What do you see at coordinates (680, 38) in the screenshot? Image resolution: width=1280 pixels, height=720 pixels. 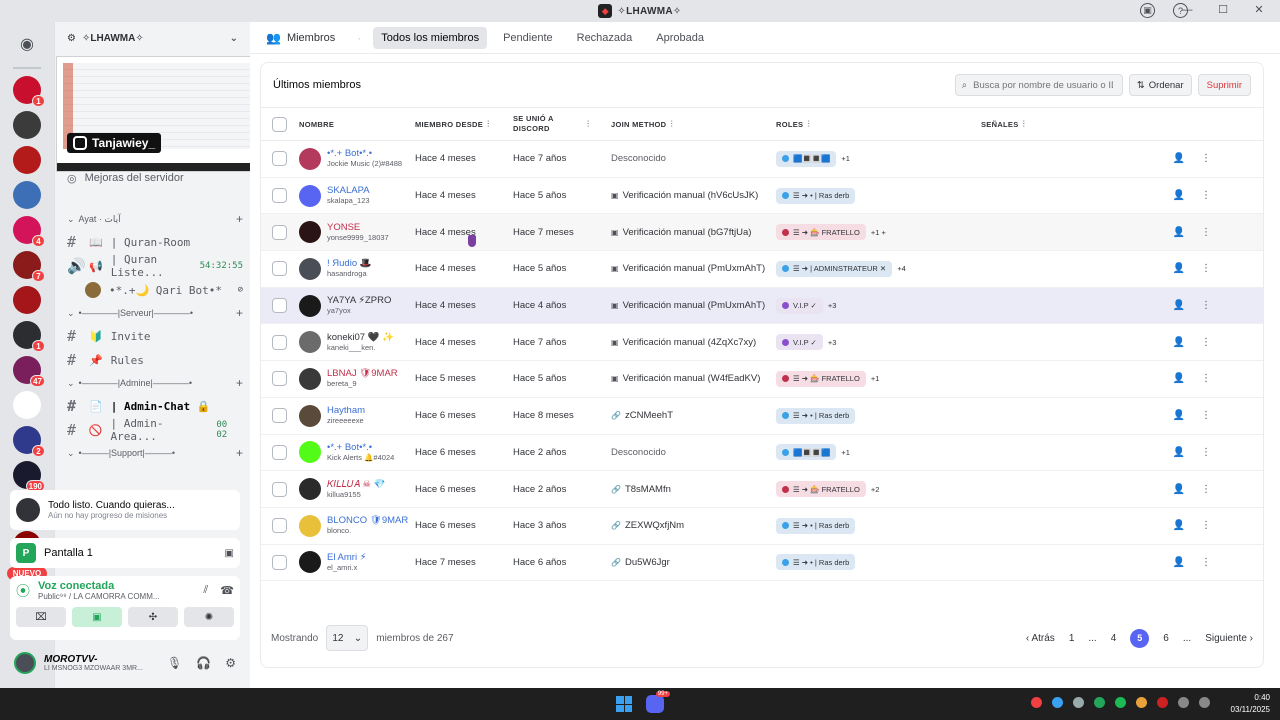 I see `tab-approved: Aprobada` at bounding box center [680, 38].